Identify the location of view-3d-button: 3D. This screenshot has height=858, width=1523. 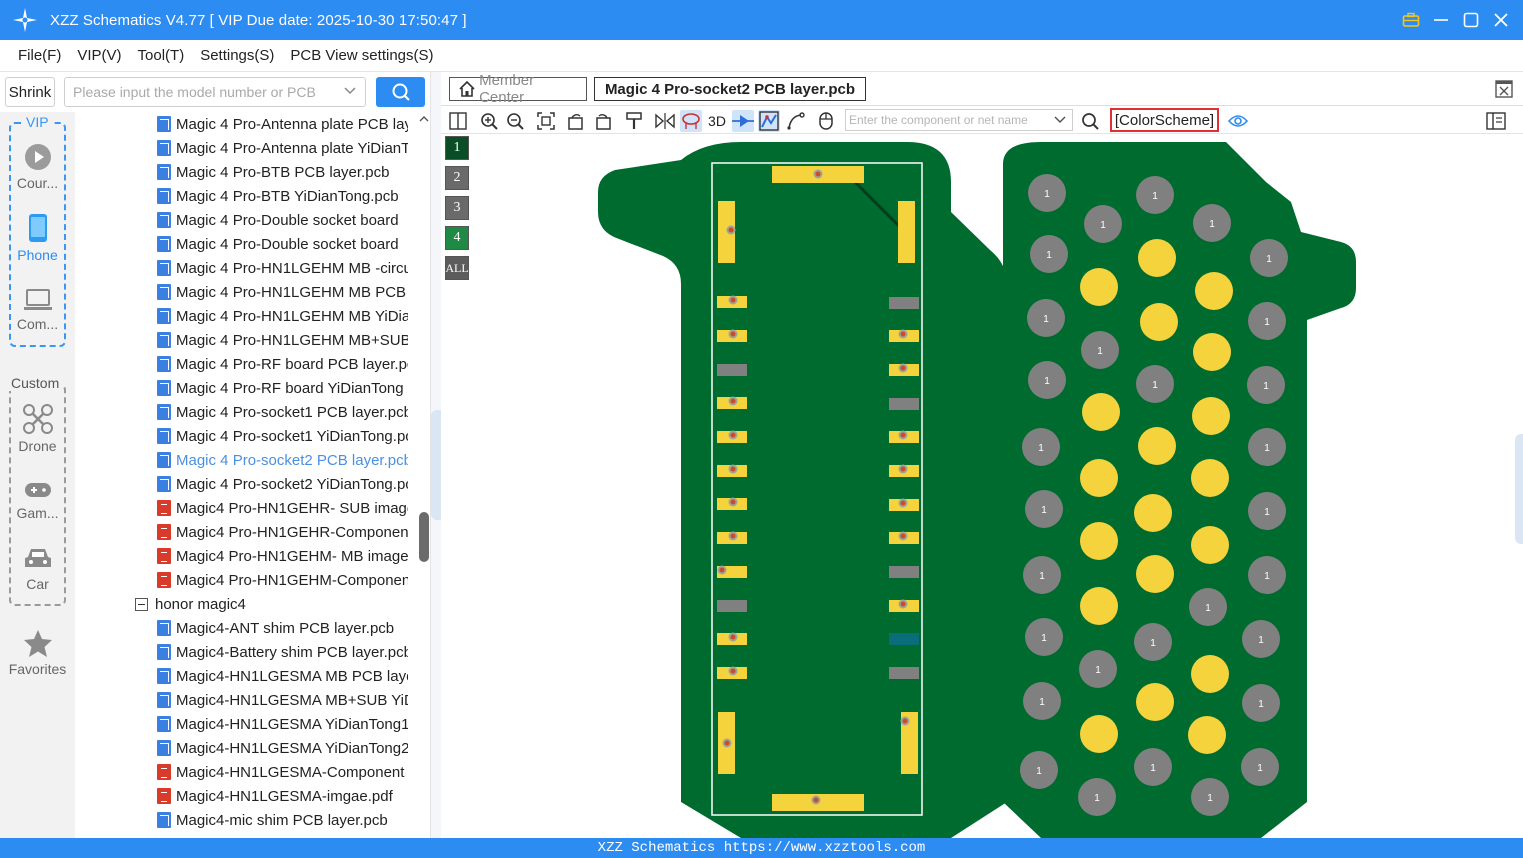
(717, 121).